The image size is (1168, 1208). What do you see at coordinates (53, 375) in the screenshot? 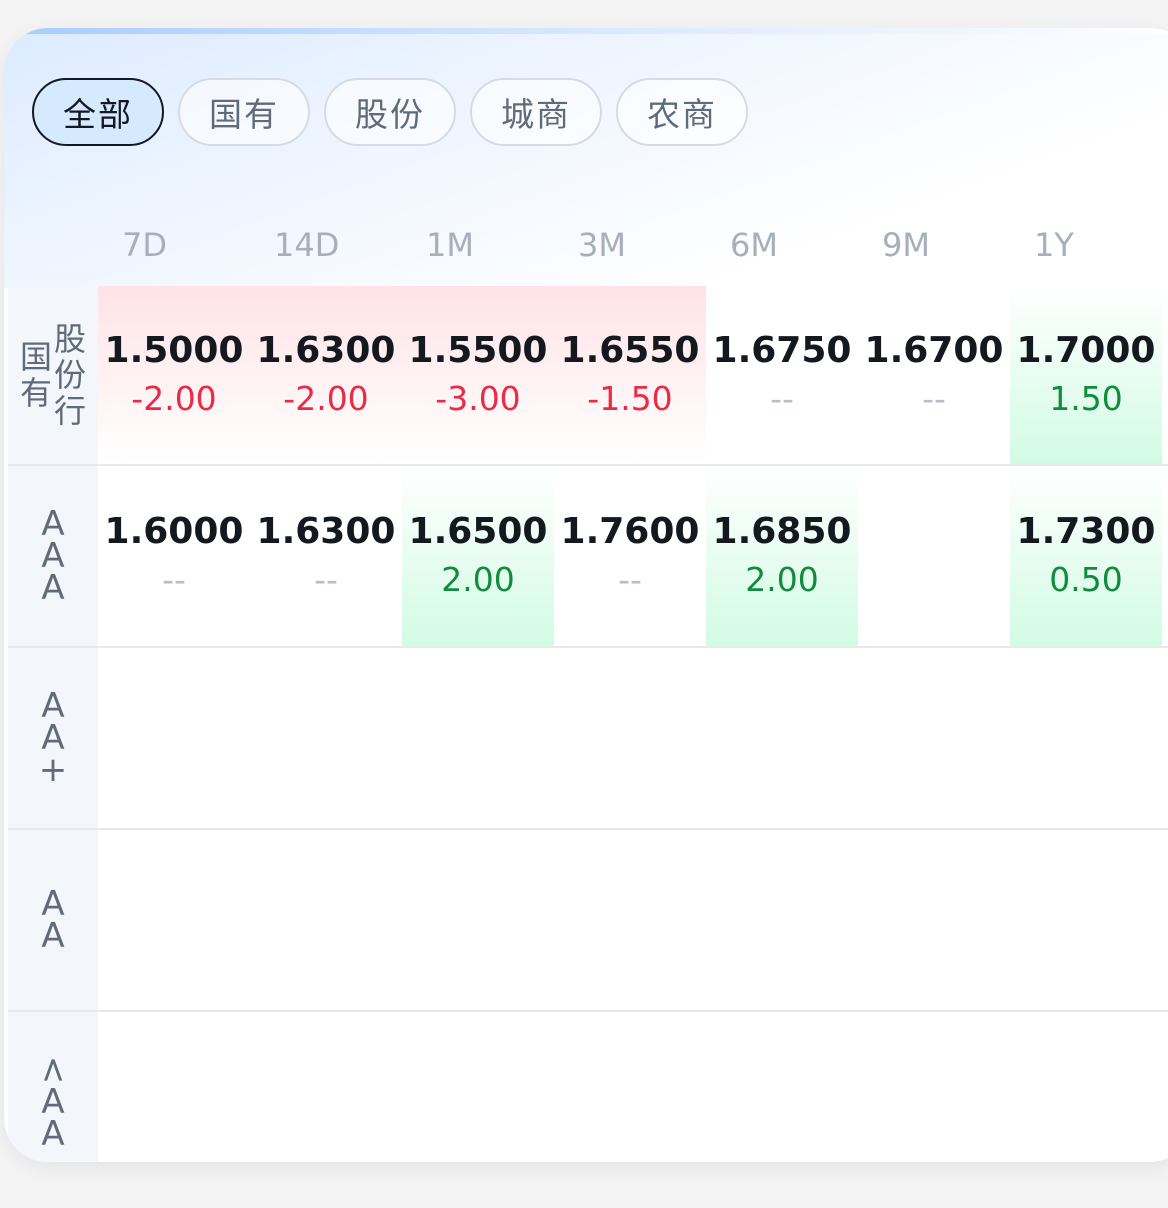
I see `row-label: 国有股份行` at bounding box center [53, 375].